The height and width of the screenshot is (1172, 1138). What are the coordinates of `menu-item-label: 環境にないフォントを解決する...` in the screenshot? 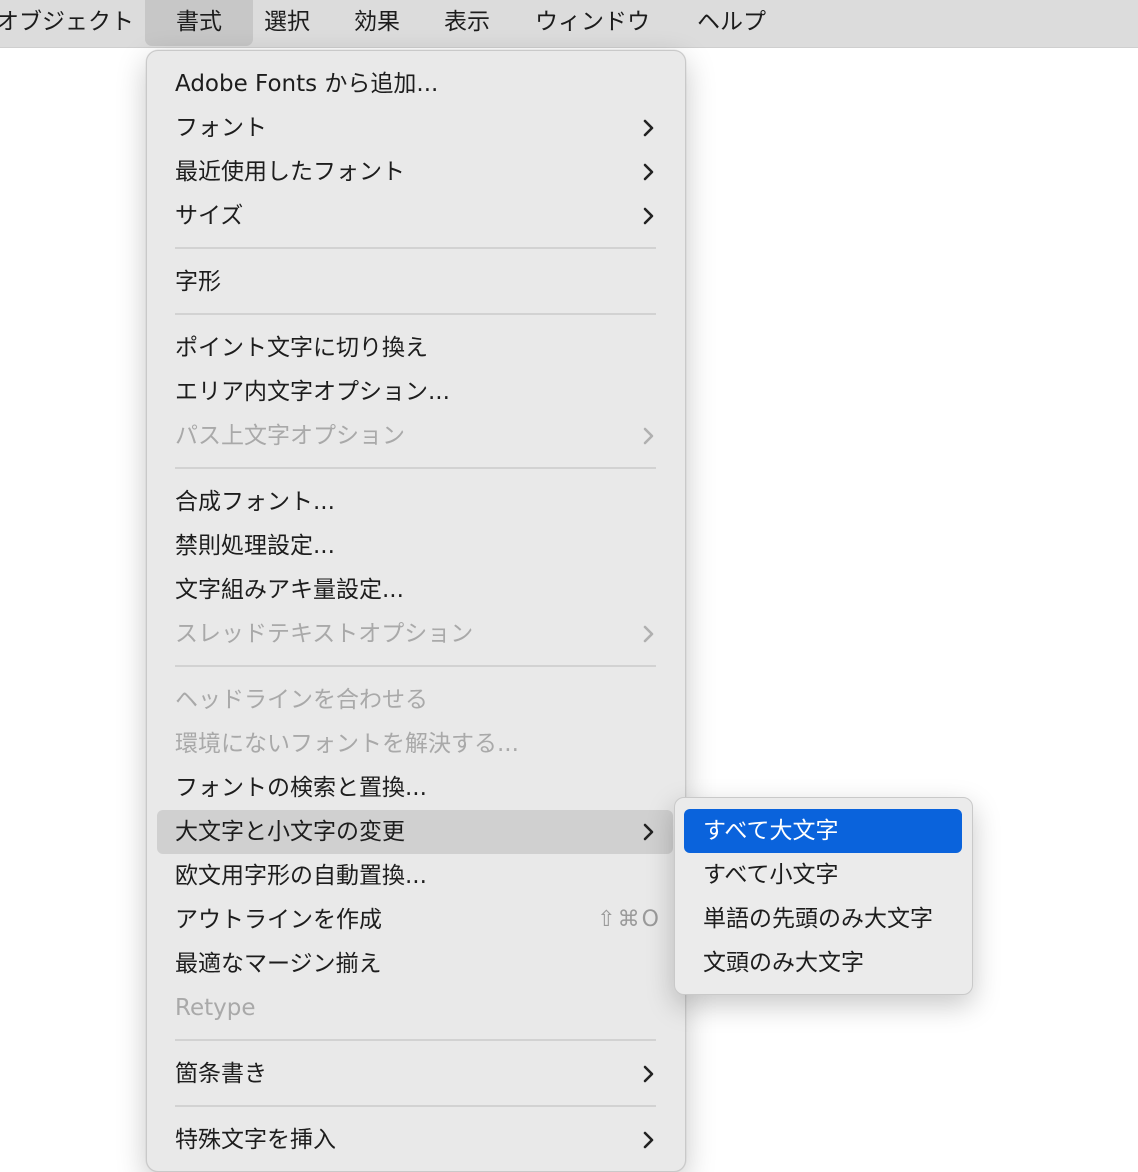 It's located at (347, 744).